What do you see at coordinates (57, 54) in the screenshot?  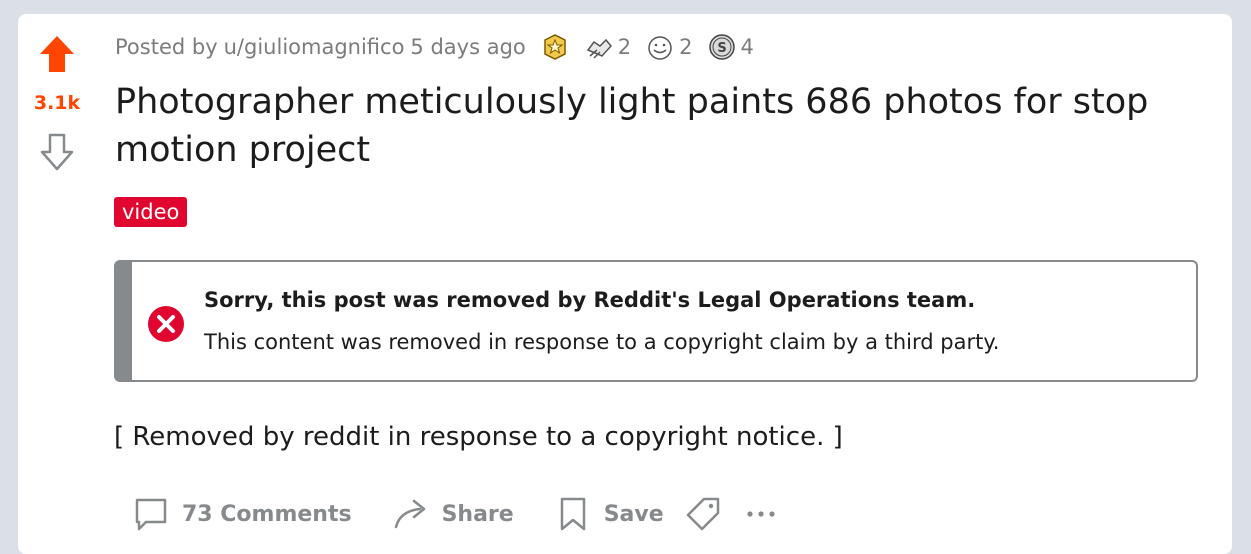 I see `upvote-arrow-icon` at bounding box center [57, 54].